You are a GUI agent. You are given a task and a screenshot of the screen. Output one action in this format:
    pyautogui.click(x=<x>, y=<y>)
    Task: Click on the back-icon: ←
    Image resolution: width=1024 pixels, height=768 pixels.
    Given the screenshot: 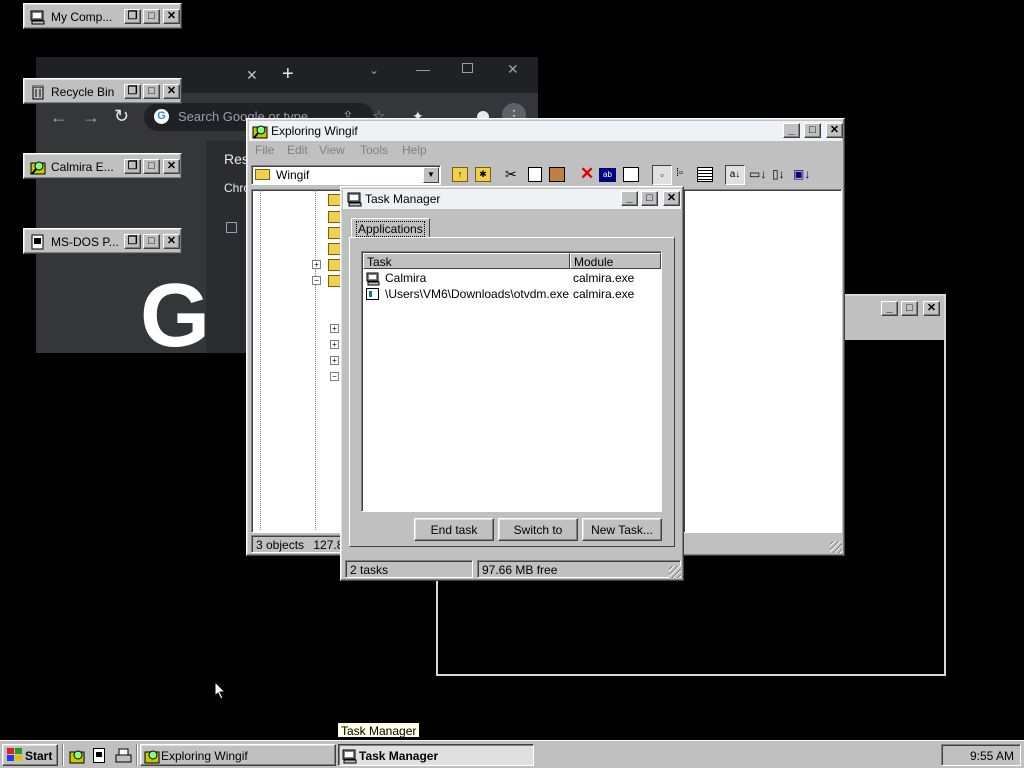 What is the action you would take?
    pyautogui.click(x=59, y=117)
    